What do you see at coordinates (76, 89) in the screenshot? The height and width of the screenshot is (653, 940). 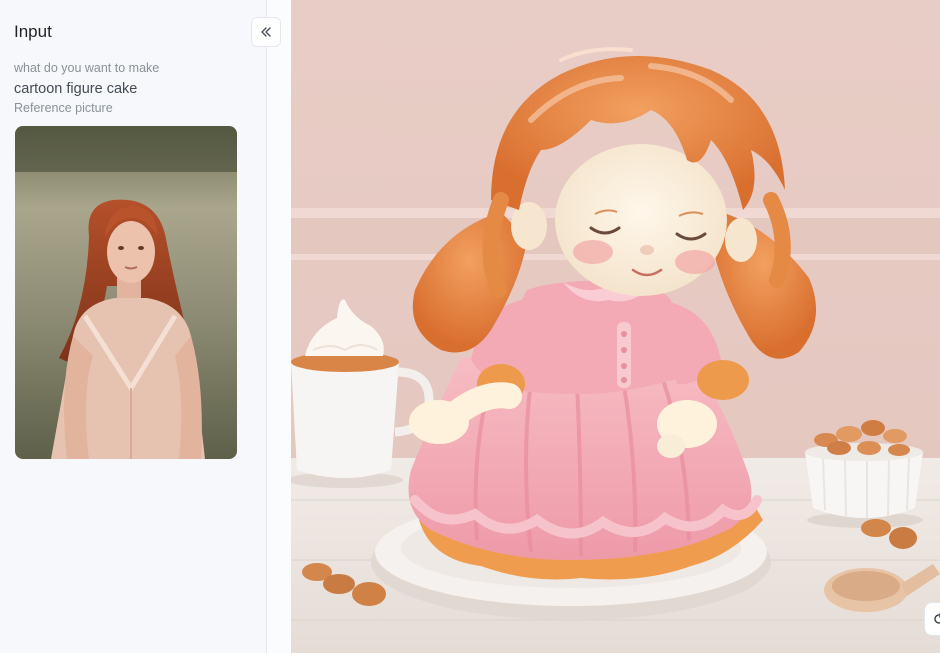 I see `prompt-value: cartoon figure cake` at bounding box center [76, 89].